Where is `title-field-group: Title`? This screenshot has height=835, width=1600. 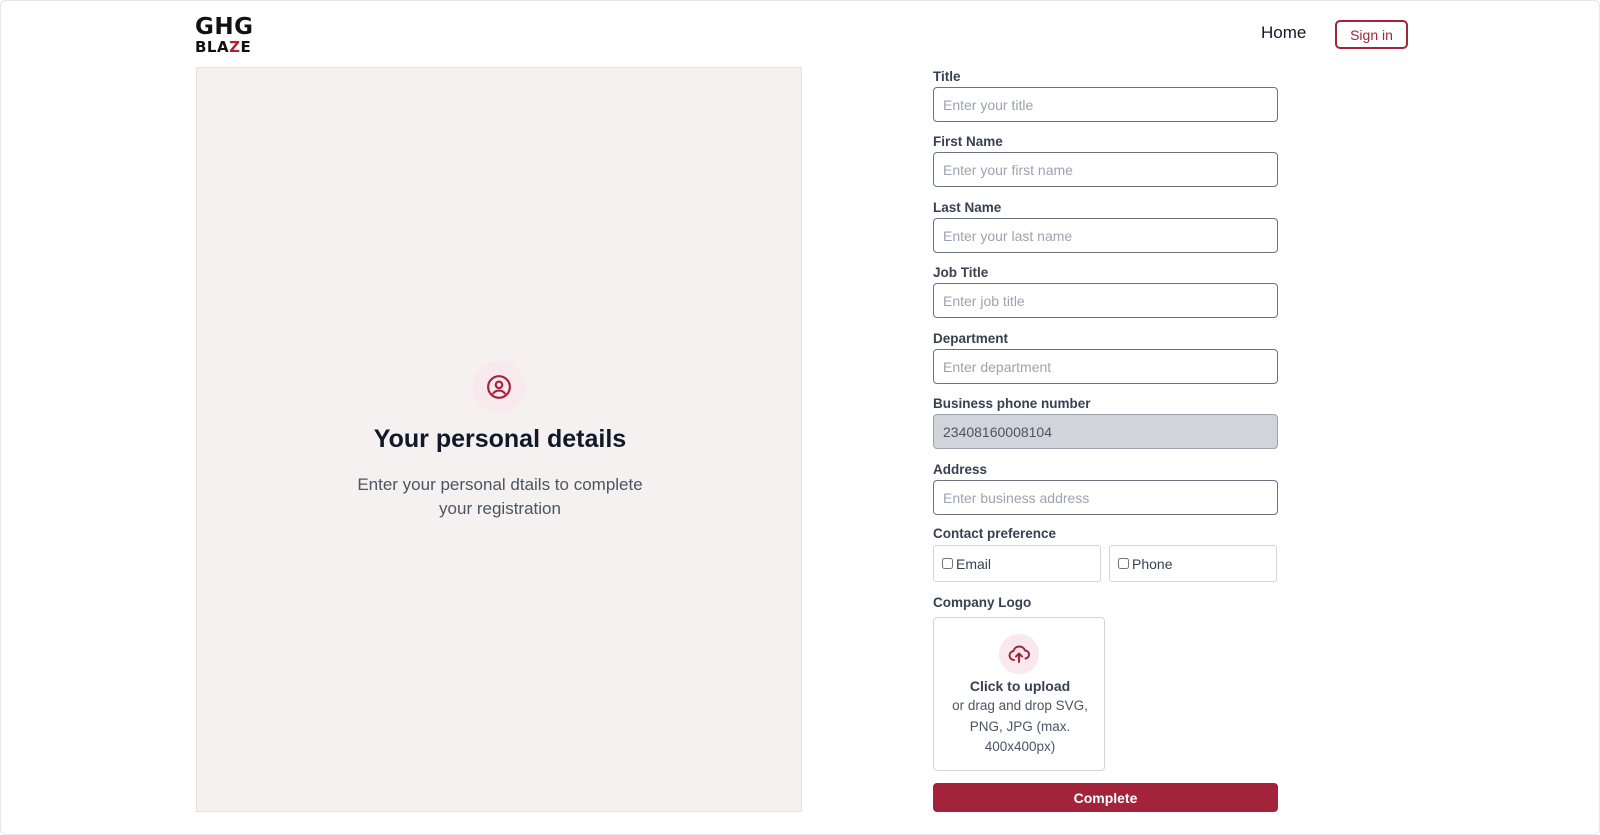 title-field-group: Title is located at coordinates (1105, 94).